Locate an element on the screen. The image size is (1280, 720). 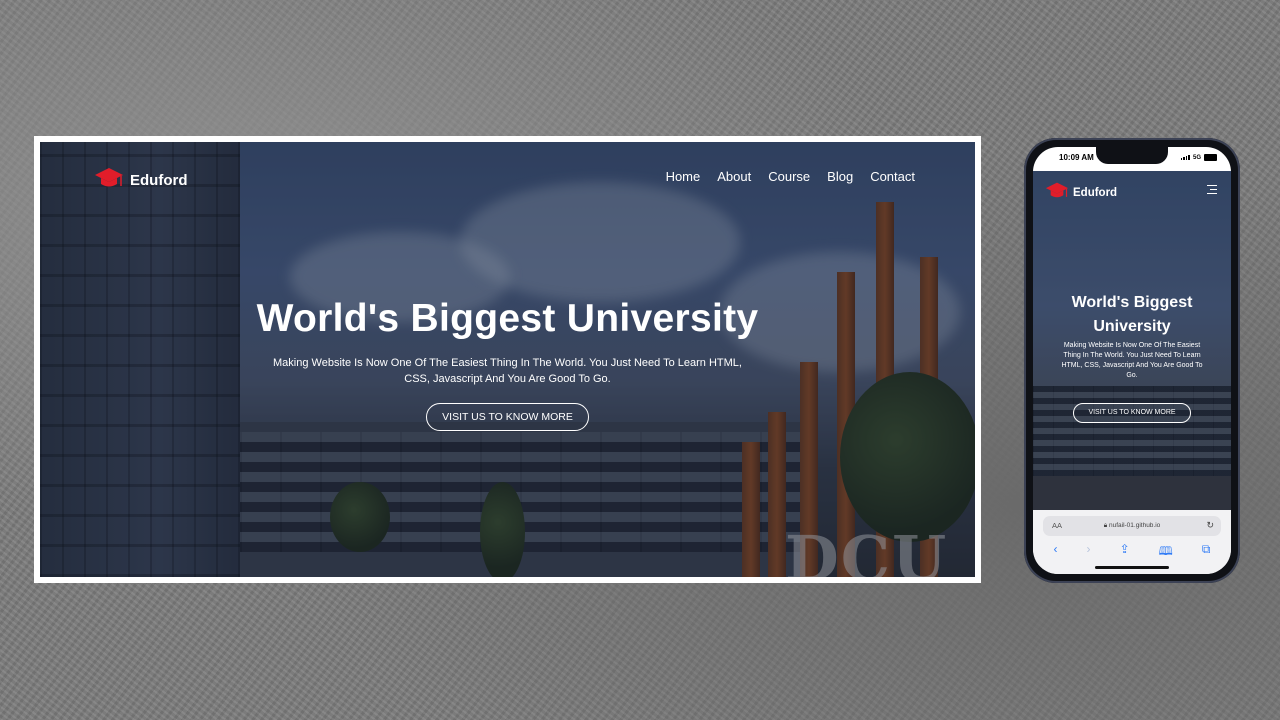
browser-bar: AA 🔒︎ nufail-01.github.io ↻ ‹ › ⇪ 🕮︎ ⧉ is located at coordinates (1132, 542).